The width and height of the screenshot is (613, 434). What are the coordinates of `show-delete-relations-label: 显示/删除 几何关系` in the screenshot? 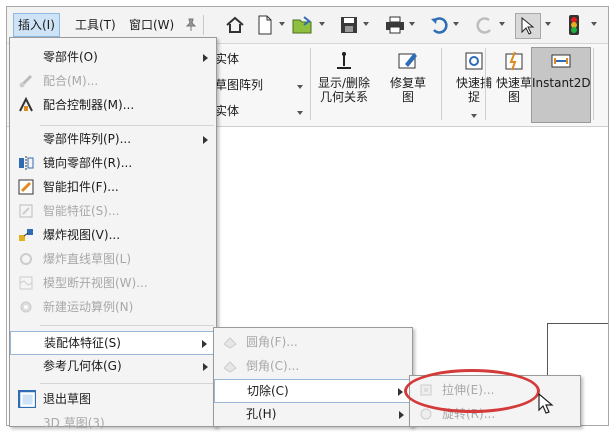 It's located at (344, 90).